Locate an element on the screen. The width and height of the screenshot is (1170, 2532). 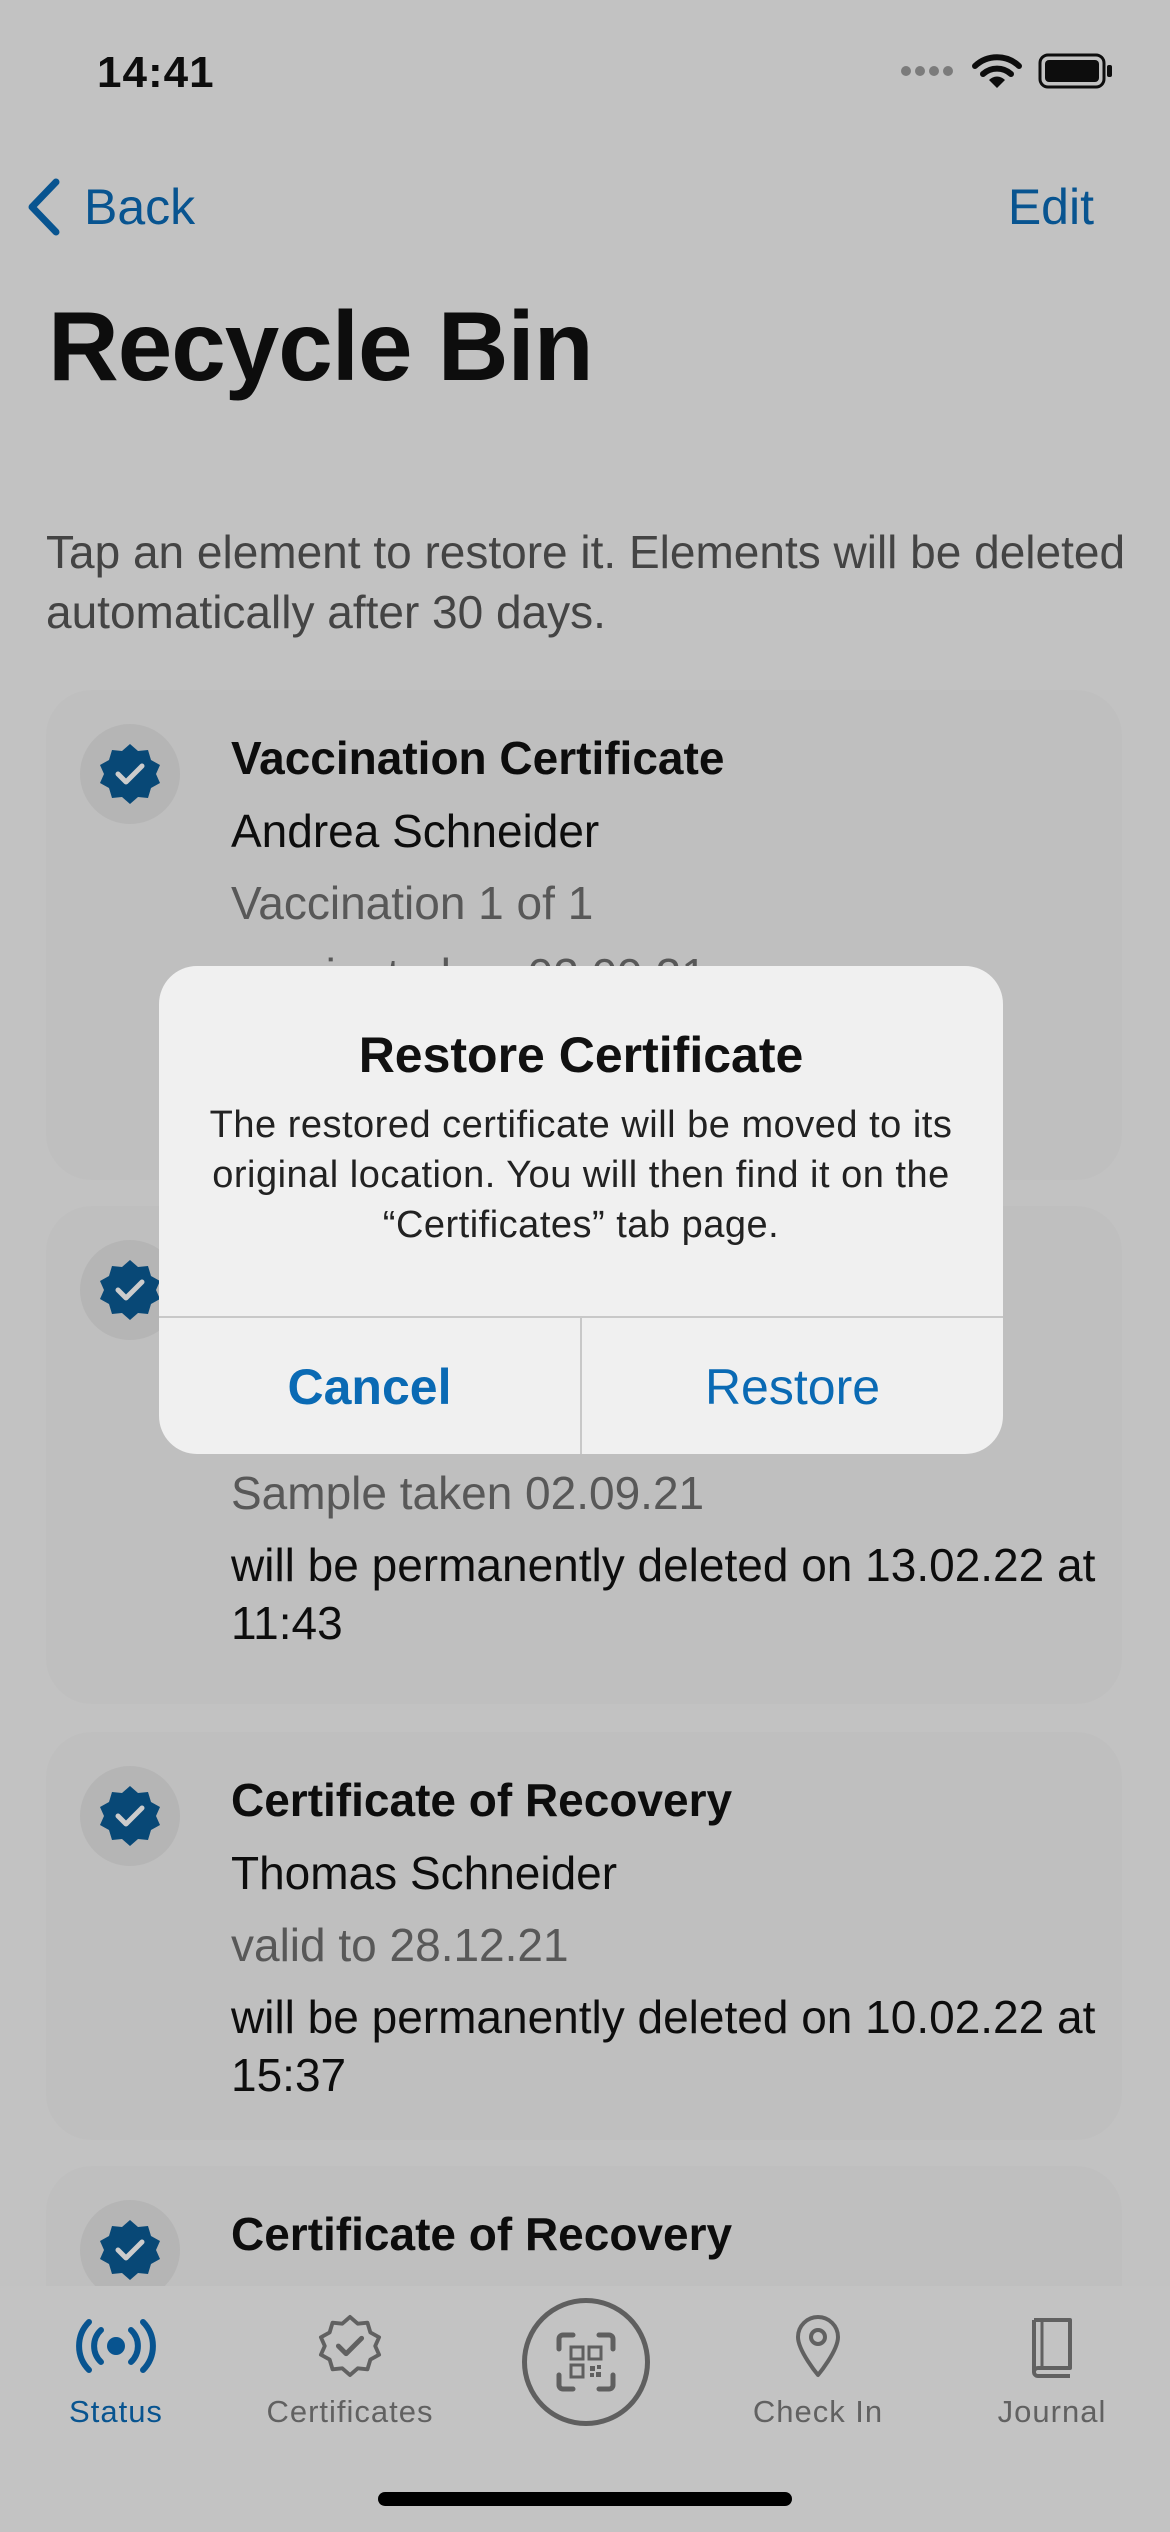
home-indicator is located at coordinates (585, 2499).